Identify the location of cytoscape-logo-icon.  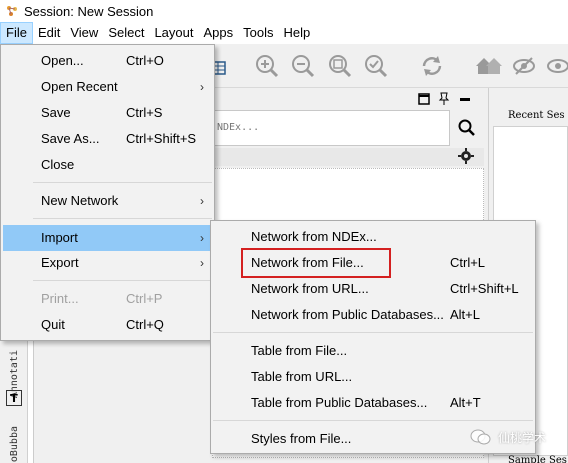
(12, 11).